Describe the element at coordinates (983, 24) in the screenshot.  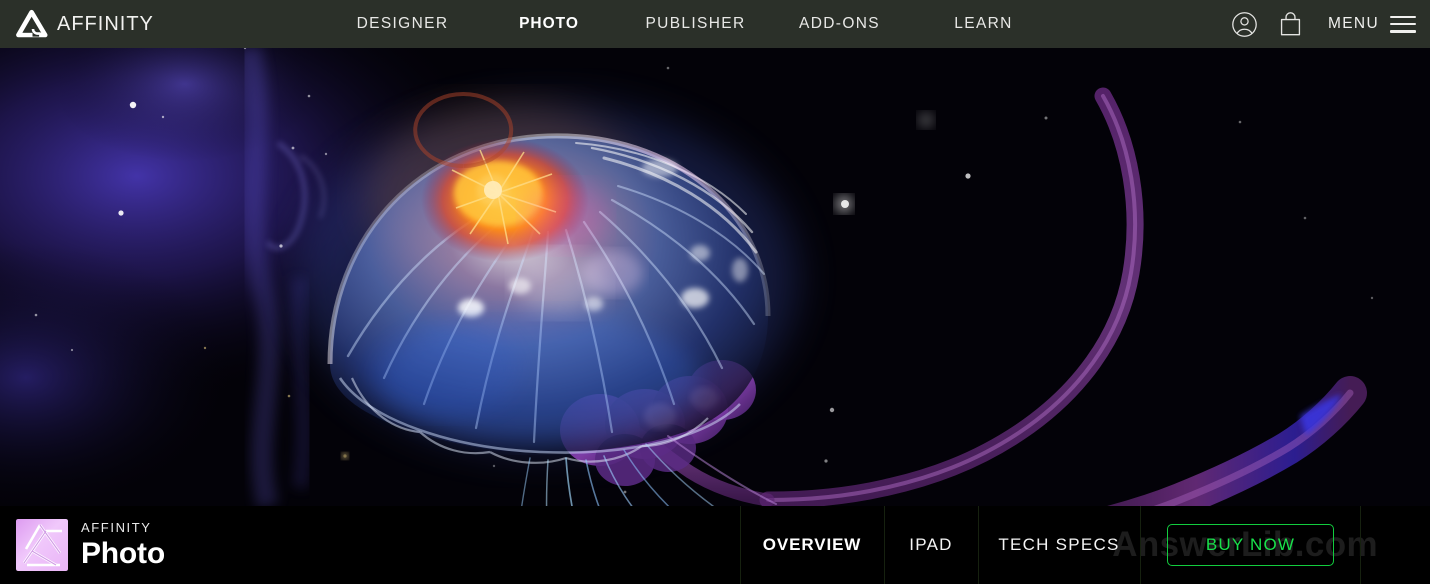
I see `nav-item-learn: LEARN` at that location.